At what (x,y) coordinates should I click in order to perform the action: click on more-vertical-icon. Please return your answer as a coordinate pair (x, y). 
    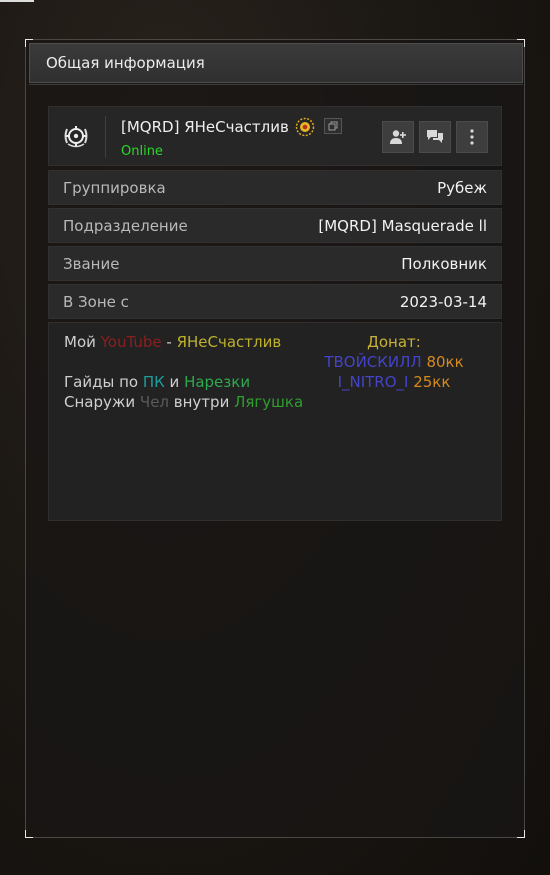
    Looking at the image, I should click on (472, 137).